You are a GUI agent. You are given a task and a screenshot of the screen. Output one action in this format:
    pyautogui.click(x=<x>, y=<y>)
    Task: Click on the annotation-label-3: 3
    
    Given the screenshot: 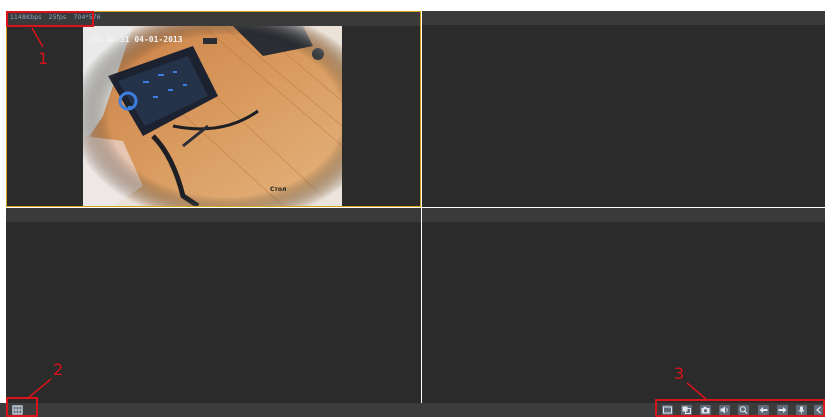 What is the action you would take?
    pyautogui.click(x=679, y=373)
    